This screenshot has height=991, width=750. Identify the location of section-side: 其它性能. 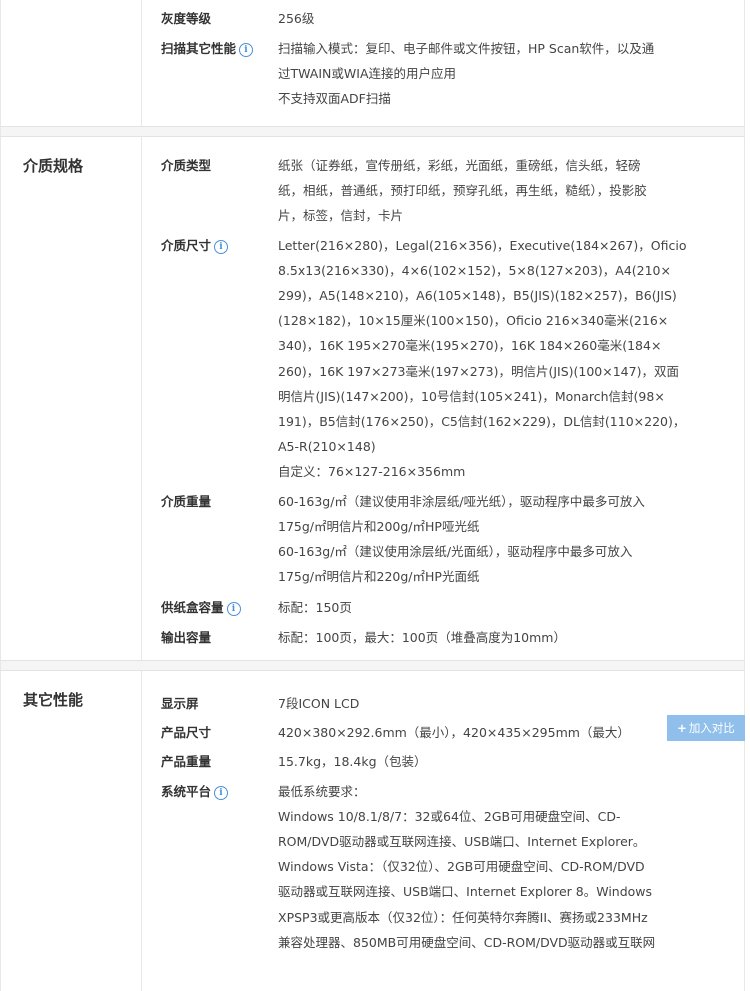
(71, 831).